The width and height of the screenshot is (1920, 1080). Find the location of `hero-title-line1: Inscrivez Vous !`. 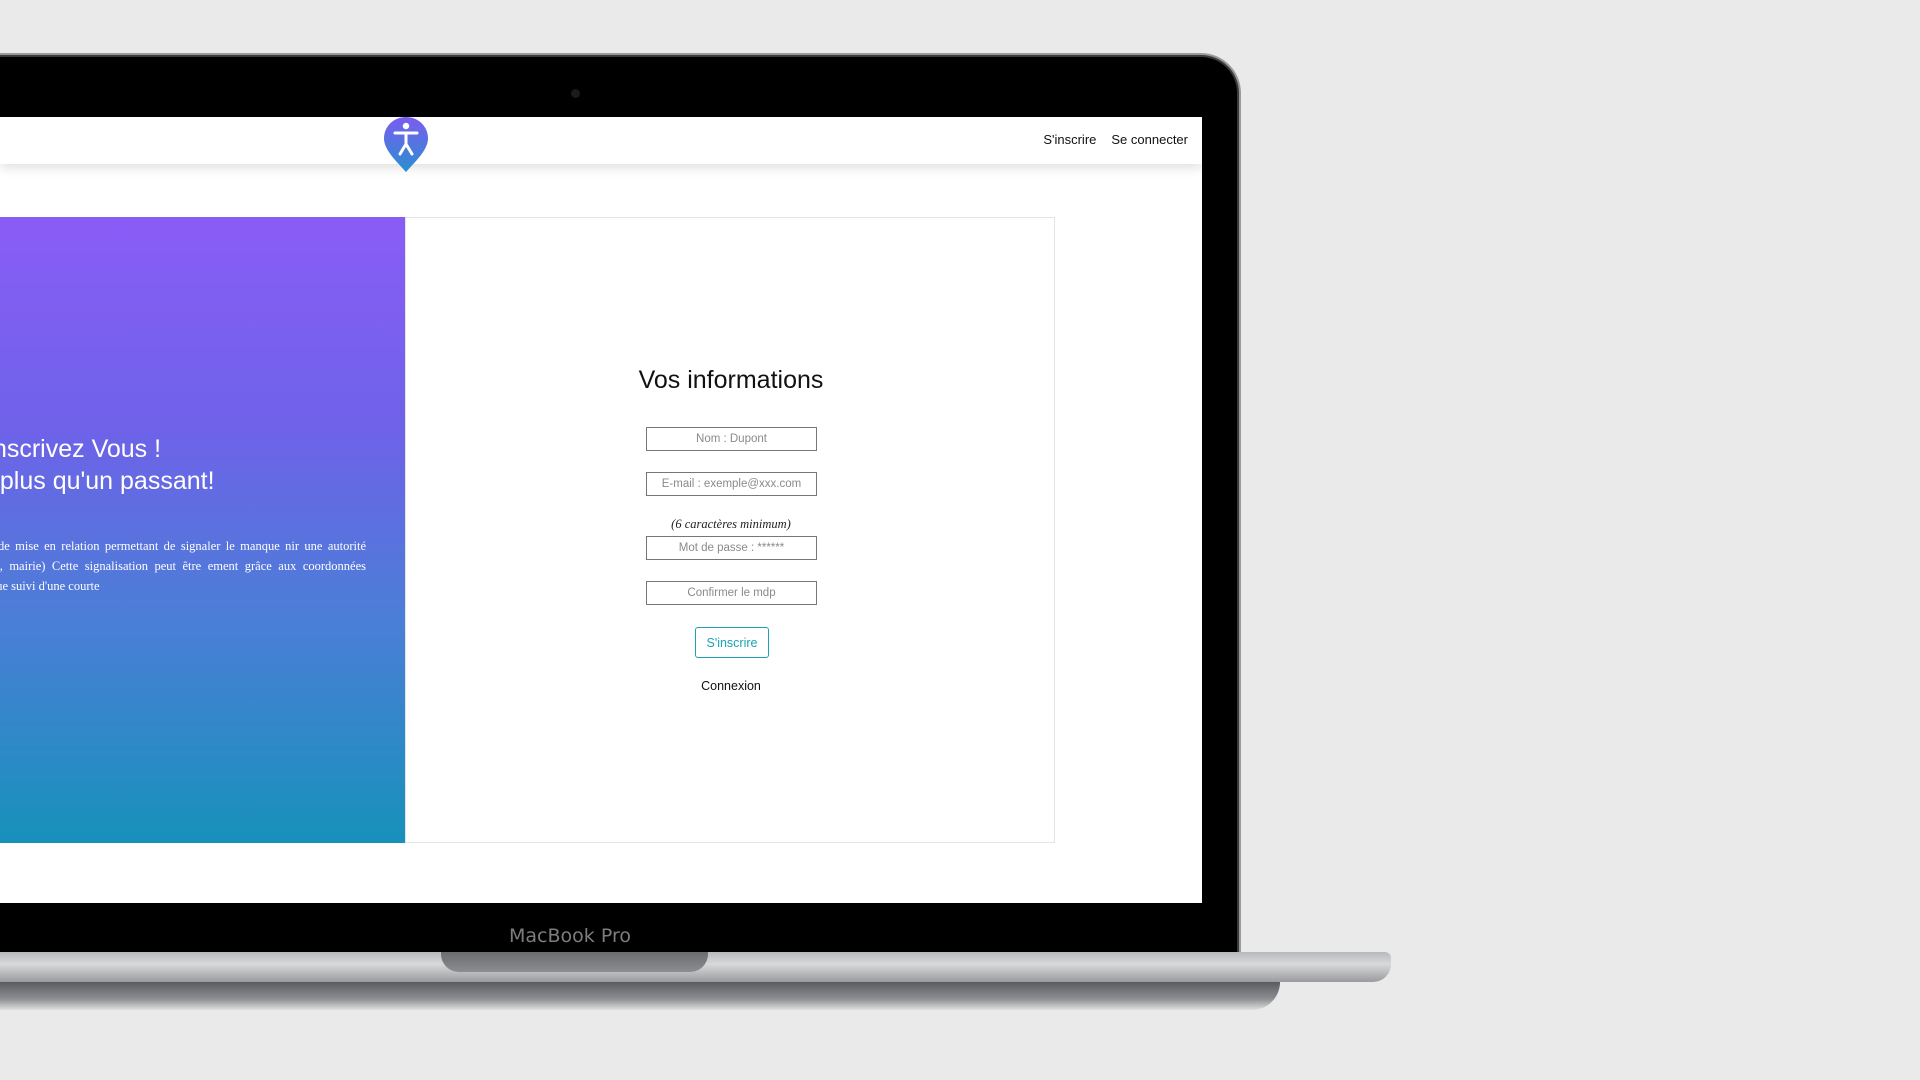

hero-title-line1: Inscrivez Vous ! is located at coordinates (81, 449).